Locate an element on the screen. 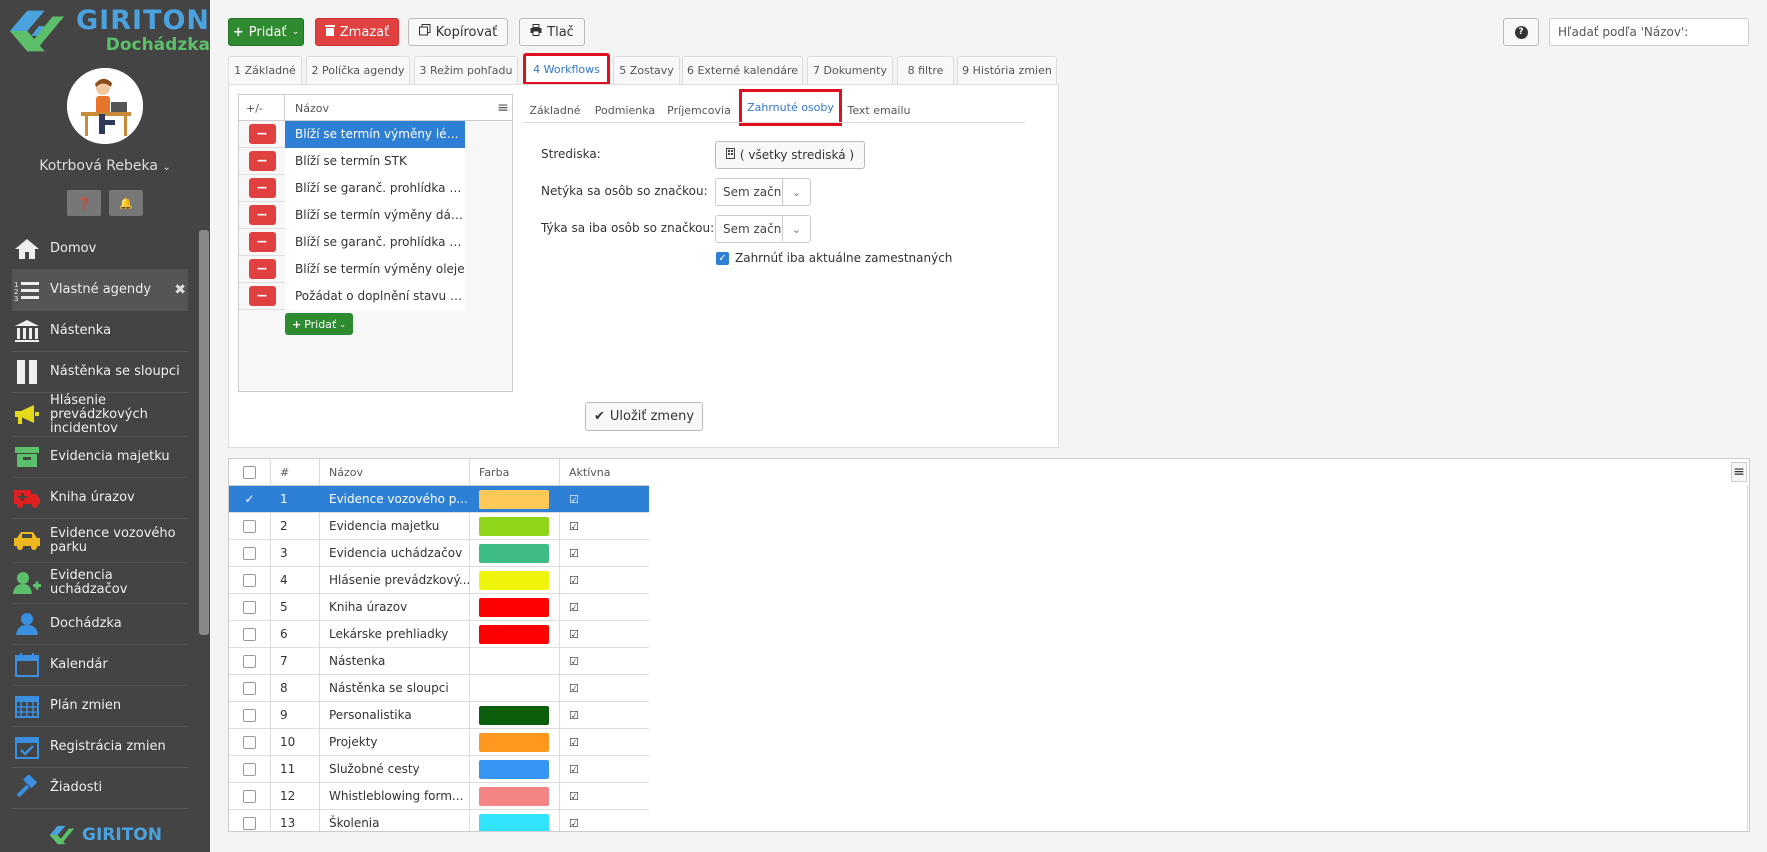 This screenshot has width=1767, height=852. only-current-checkbox: ✓ is located at coordinates (722, 258).